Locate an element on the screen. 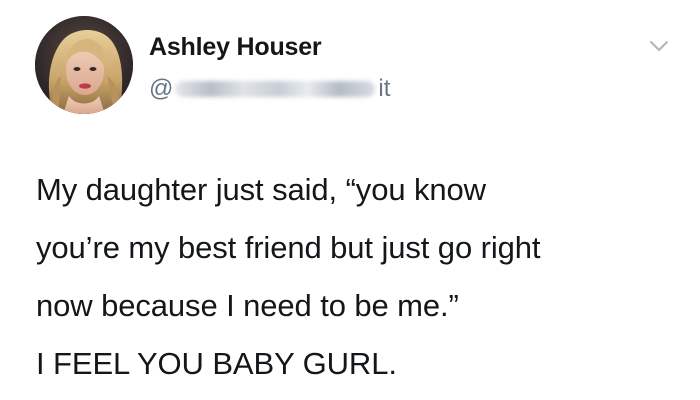 This screenshot has width=700, height=400. display-name: Ashley Houser is located at coordinates (235, 47).